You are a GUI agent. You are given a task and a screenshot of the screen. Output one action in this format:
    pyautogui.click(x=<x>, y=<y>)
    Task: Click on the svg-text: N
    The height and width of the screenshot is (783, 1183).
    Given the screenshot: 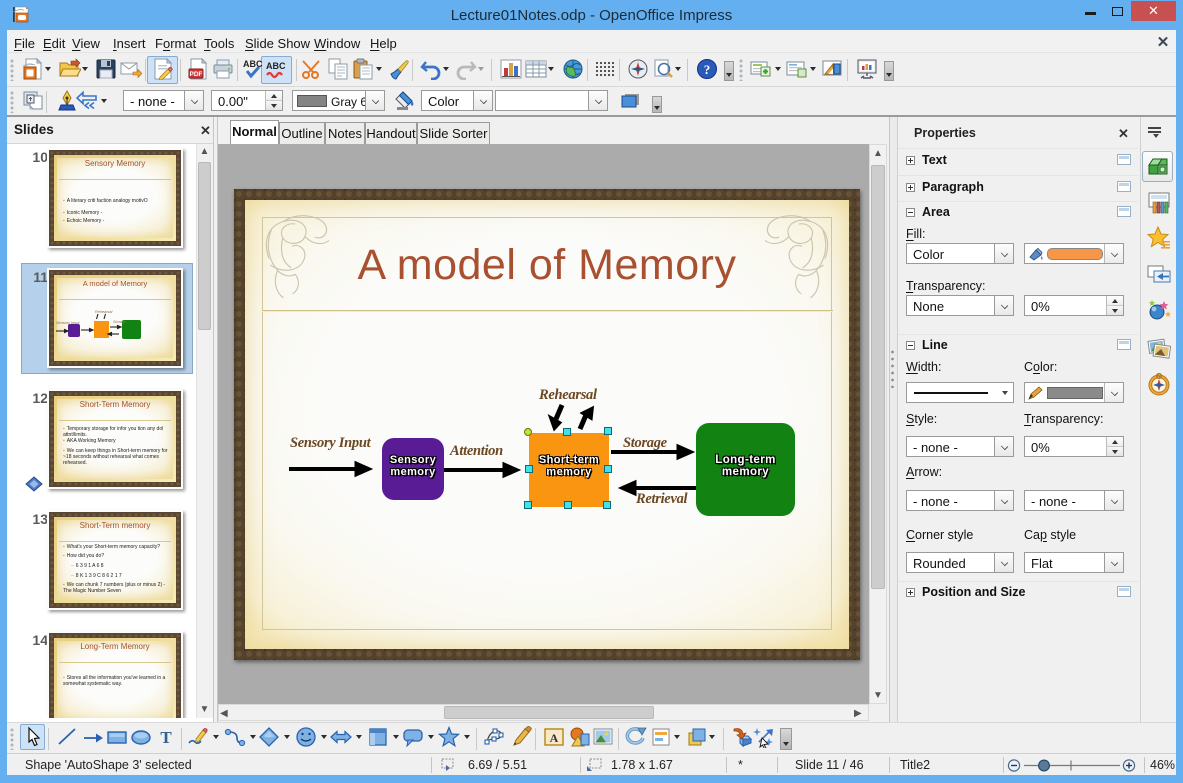 What is the action you would take?
    pyautogui.click(x=1158, y=376)
    